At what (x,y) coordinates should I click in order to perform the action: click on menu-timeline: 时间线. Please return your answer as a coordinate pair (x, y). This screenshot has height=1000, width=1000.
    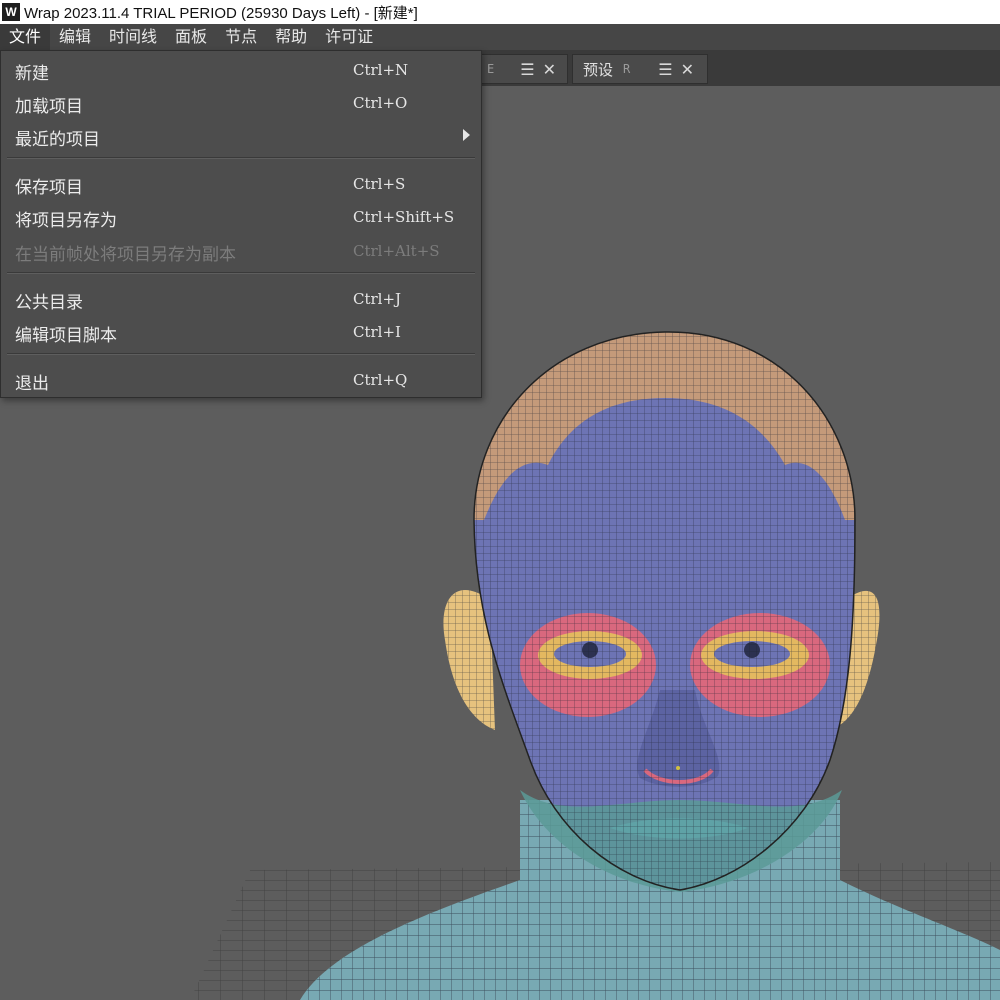
    Looking at the image, I should click on (133, 37).